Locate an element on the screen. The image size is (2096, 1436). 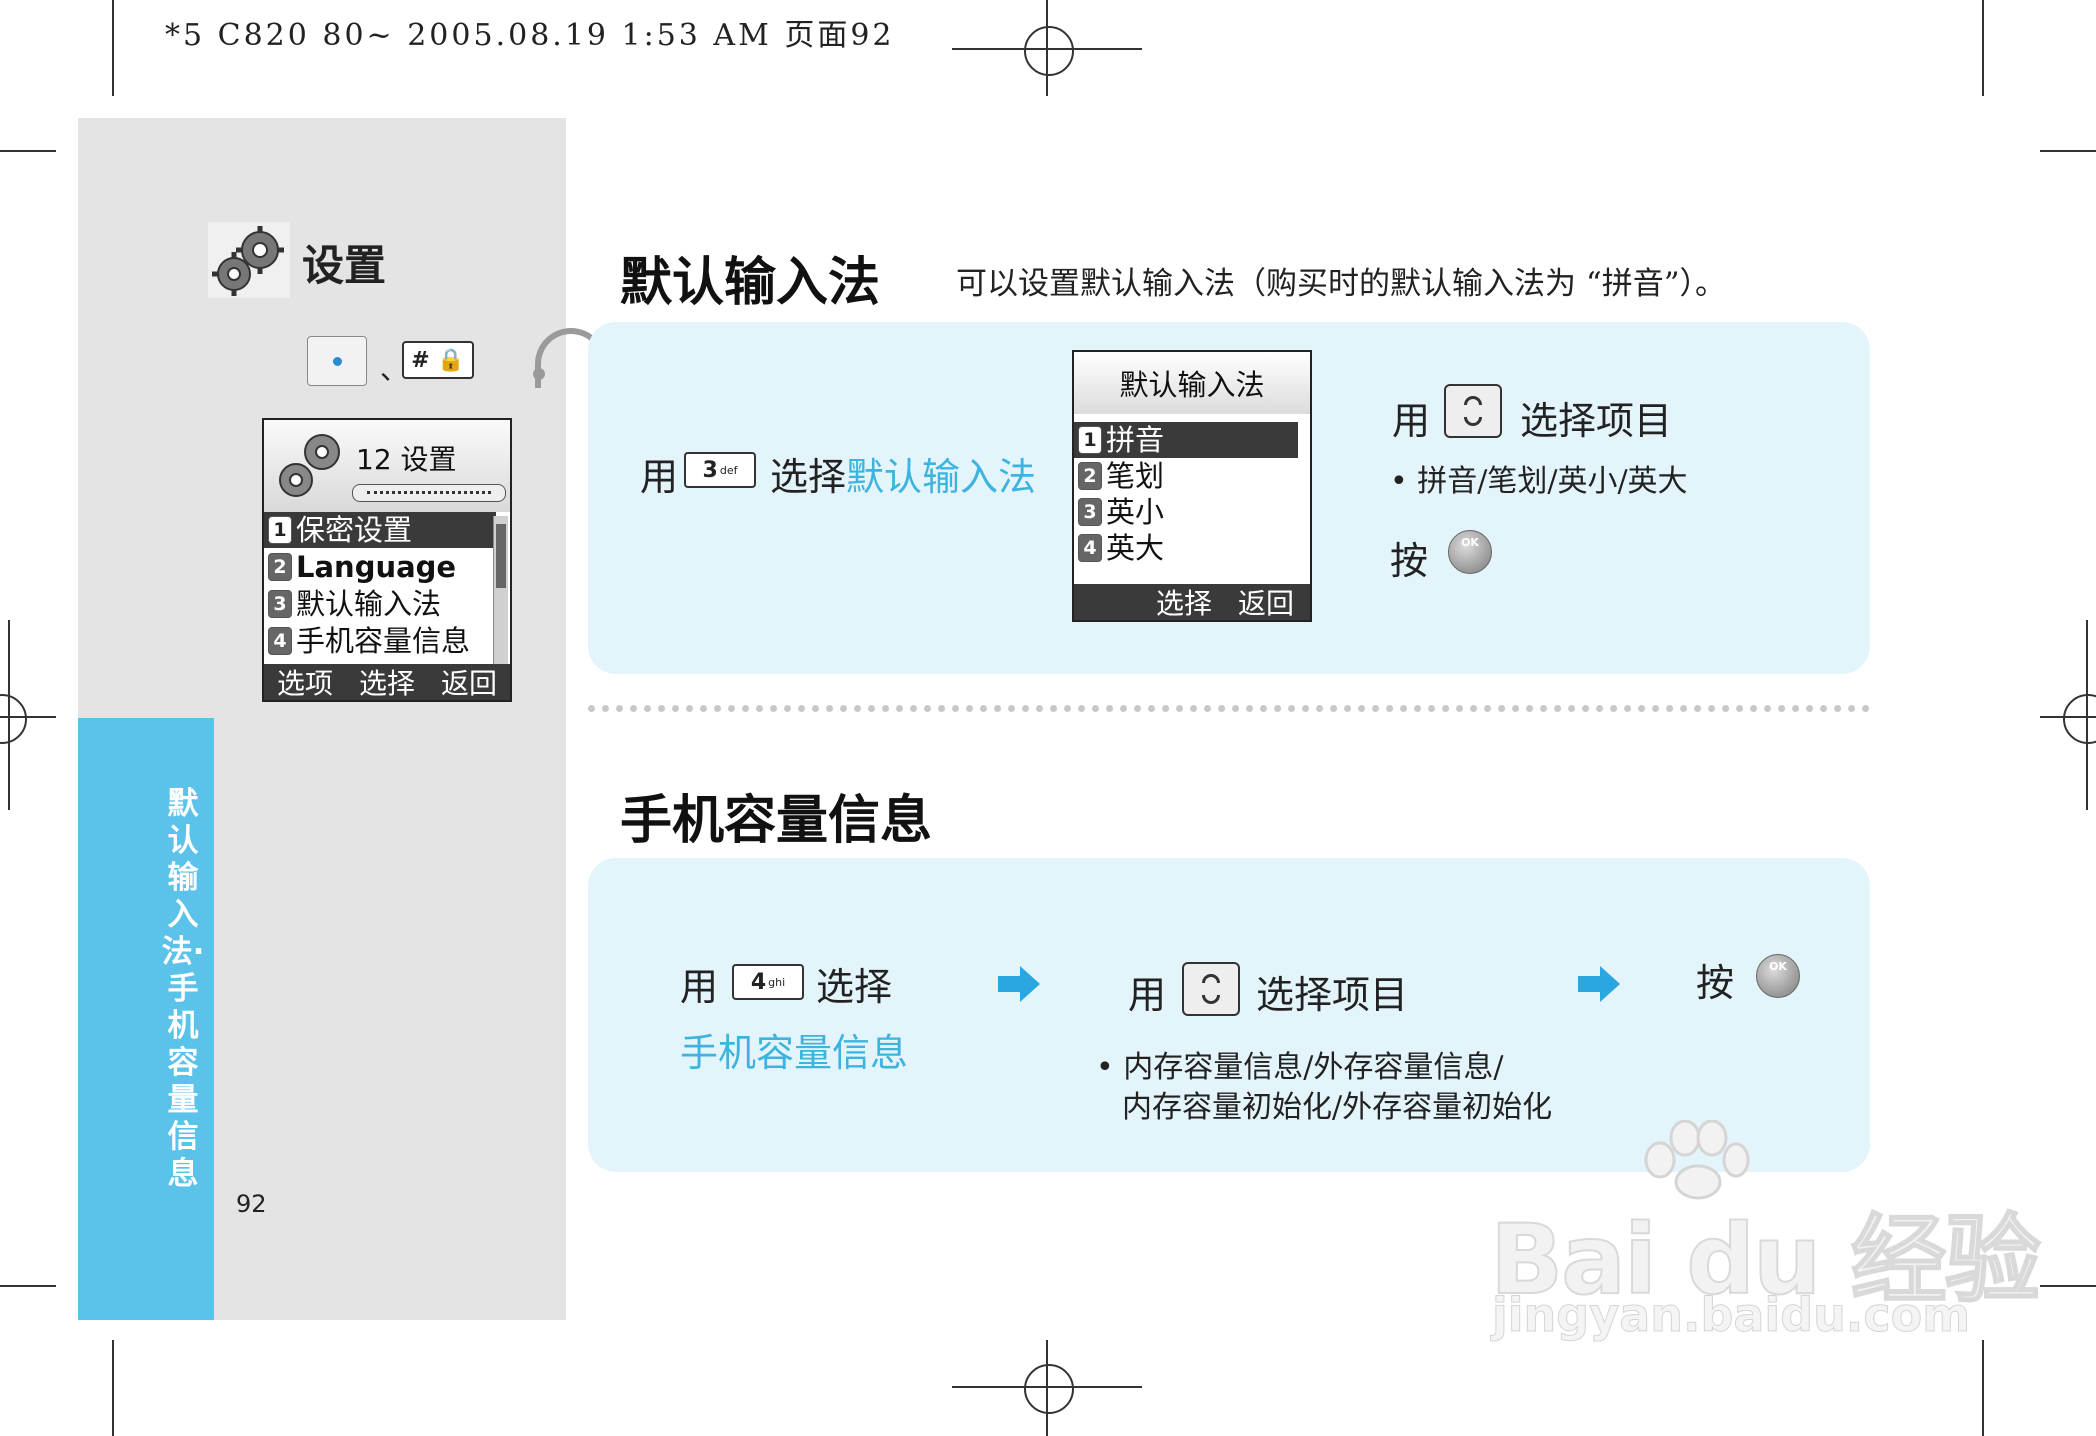
menu-item: 2 笔划 is located at coordinates (1186, 476).